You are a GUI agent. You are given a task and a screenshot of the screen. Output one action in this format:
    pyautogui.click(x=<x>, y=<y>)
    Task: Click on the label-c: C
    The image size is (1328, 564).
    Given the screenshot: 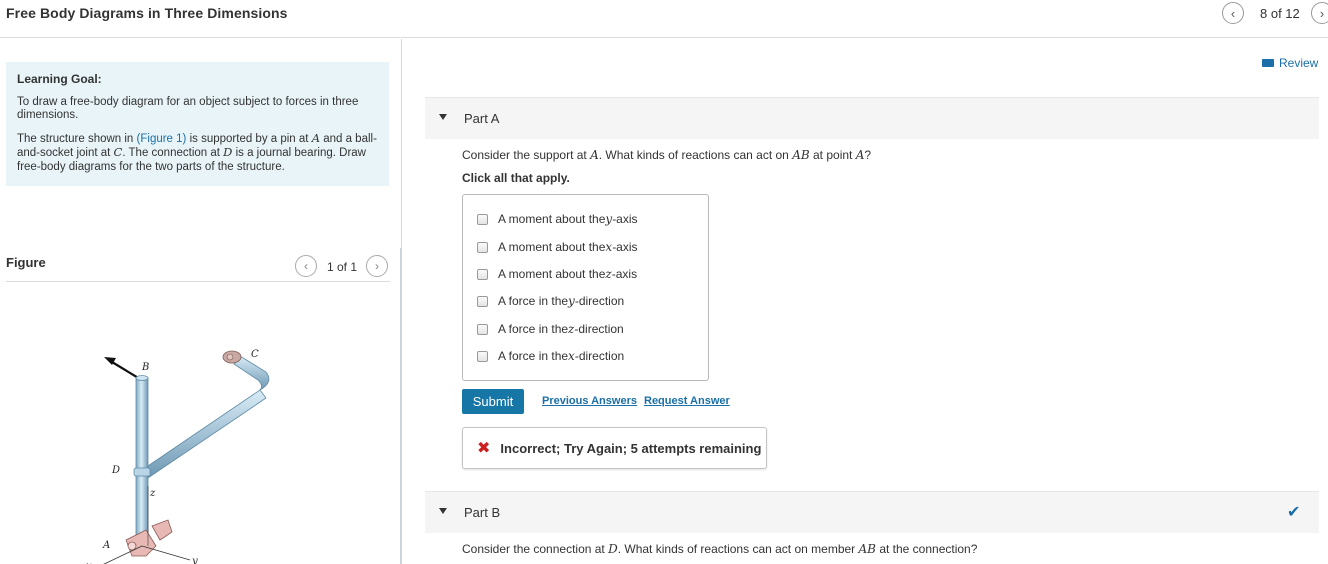 What is the action you would take?
    pyautogui.click(x=255, y=354)
    